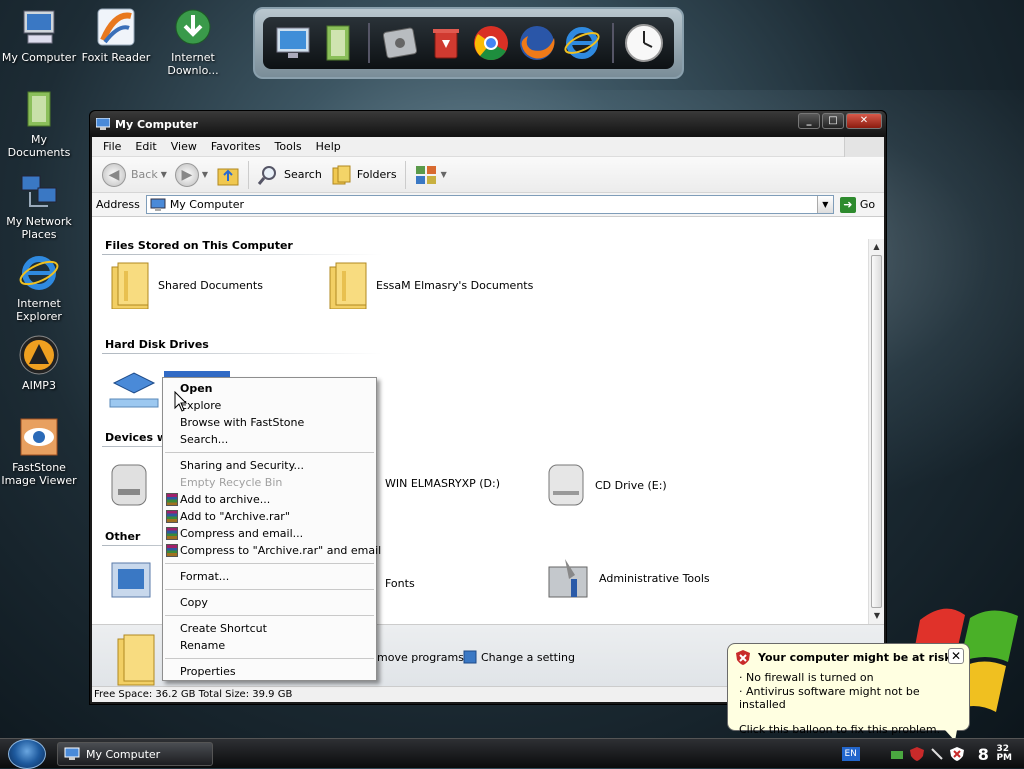 This screenshot has width=1024, height=769. I want to click on desktop-icon-my-computer: My Computer, so click(39, 35).